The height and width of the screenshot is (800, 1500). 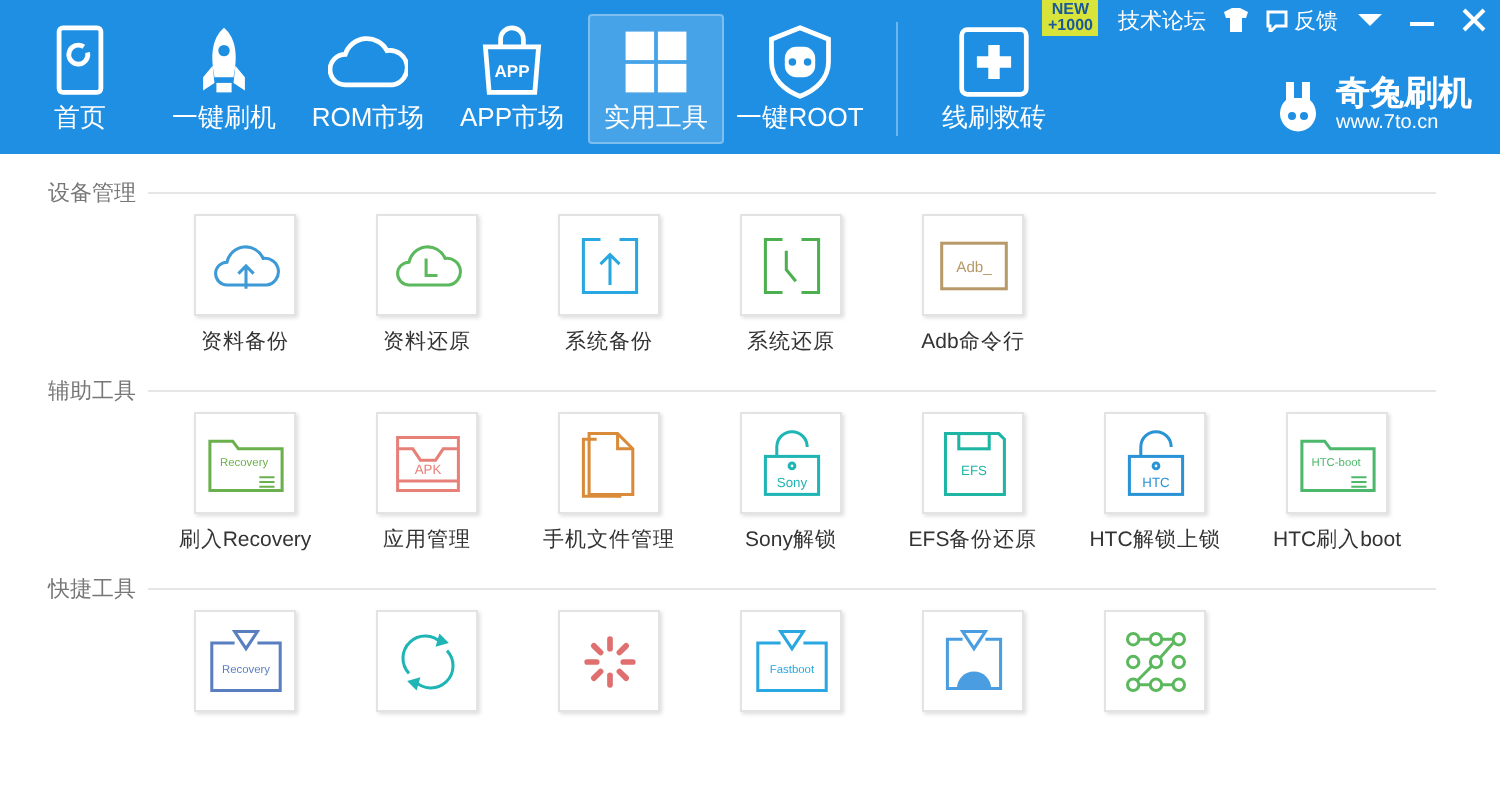 What do you see at coordinates (791, 342) in the screenshot?
I see `tool-label: 系统还原` at bounding box center [791, 342].